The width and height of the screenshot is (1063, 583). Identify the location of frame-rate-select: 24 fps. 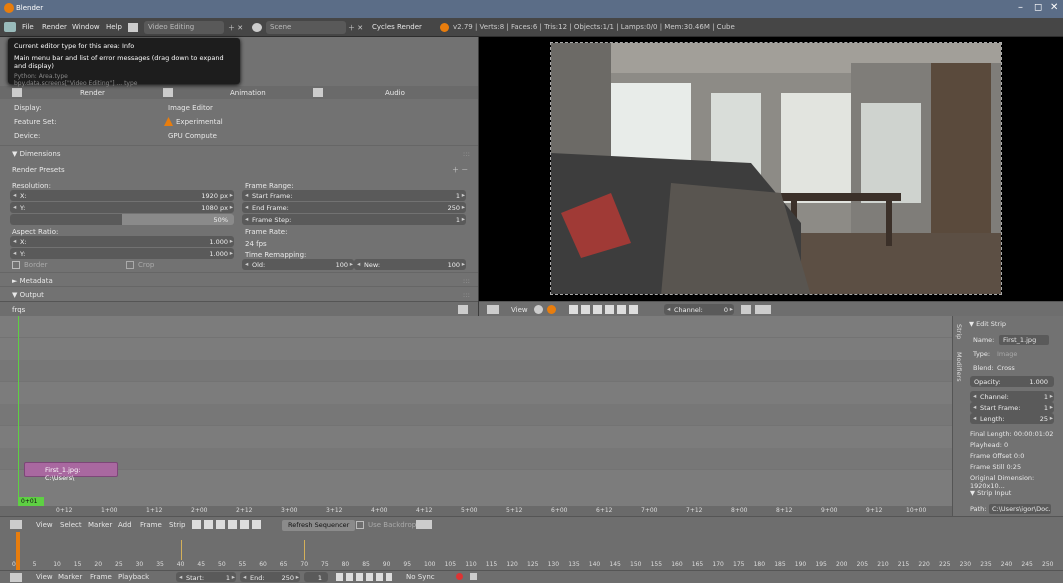
(256, 244).